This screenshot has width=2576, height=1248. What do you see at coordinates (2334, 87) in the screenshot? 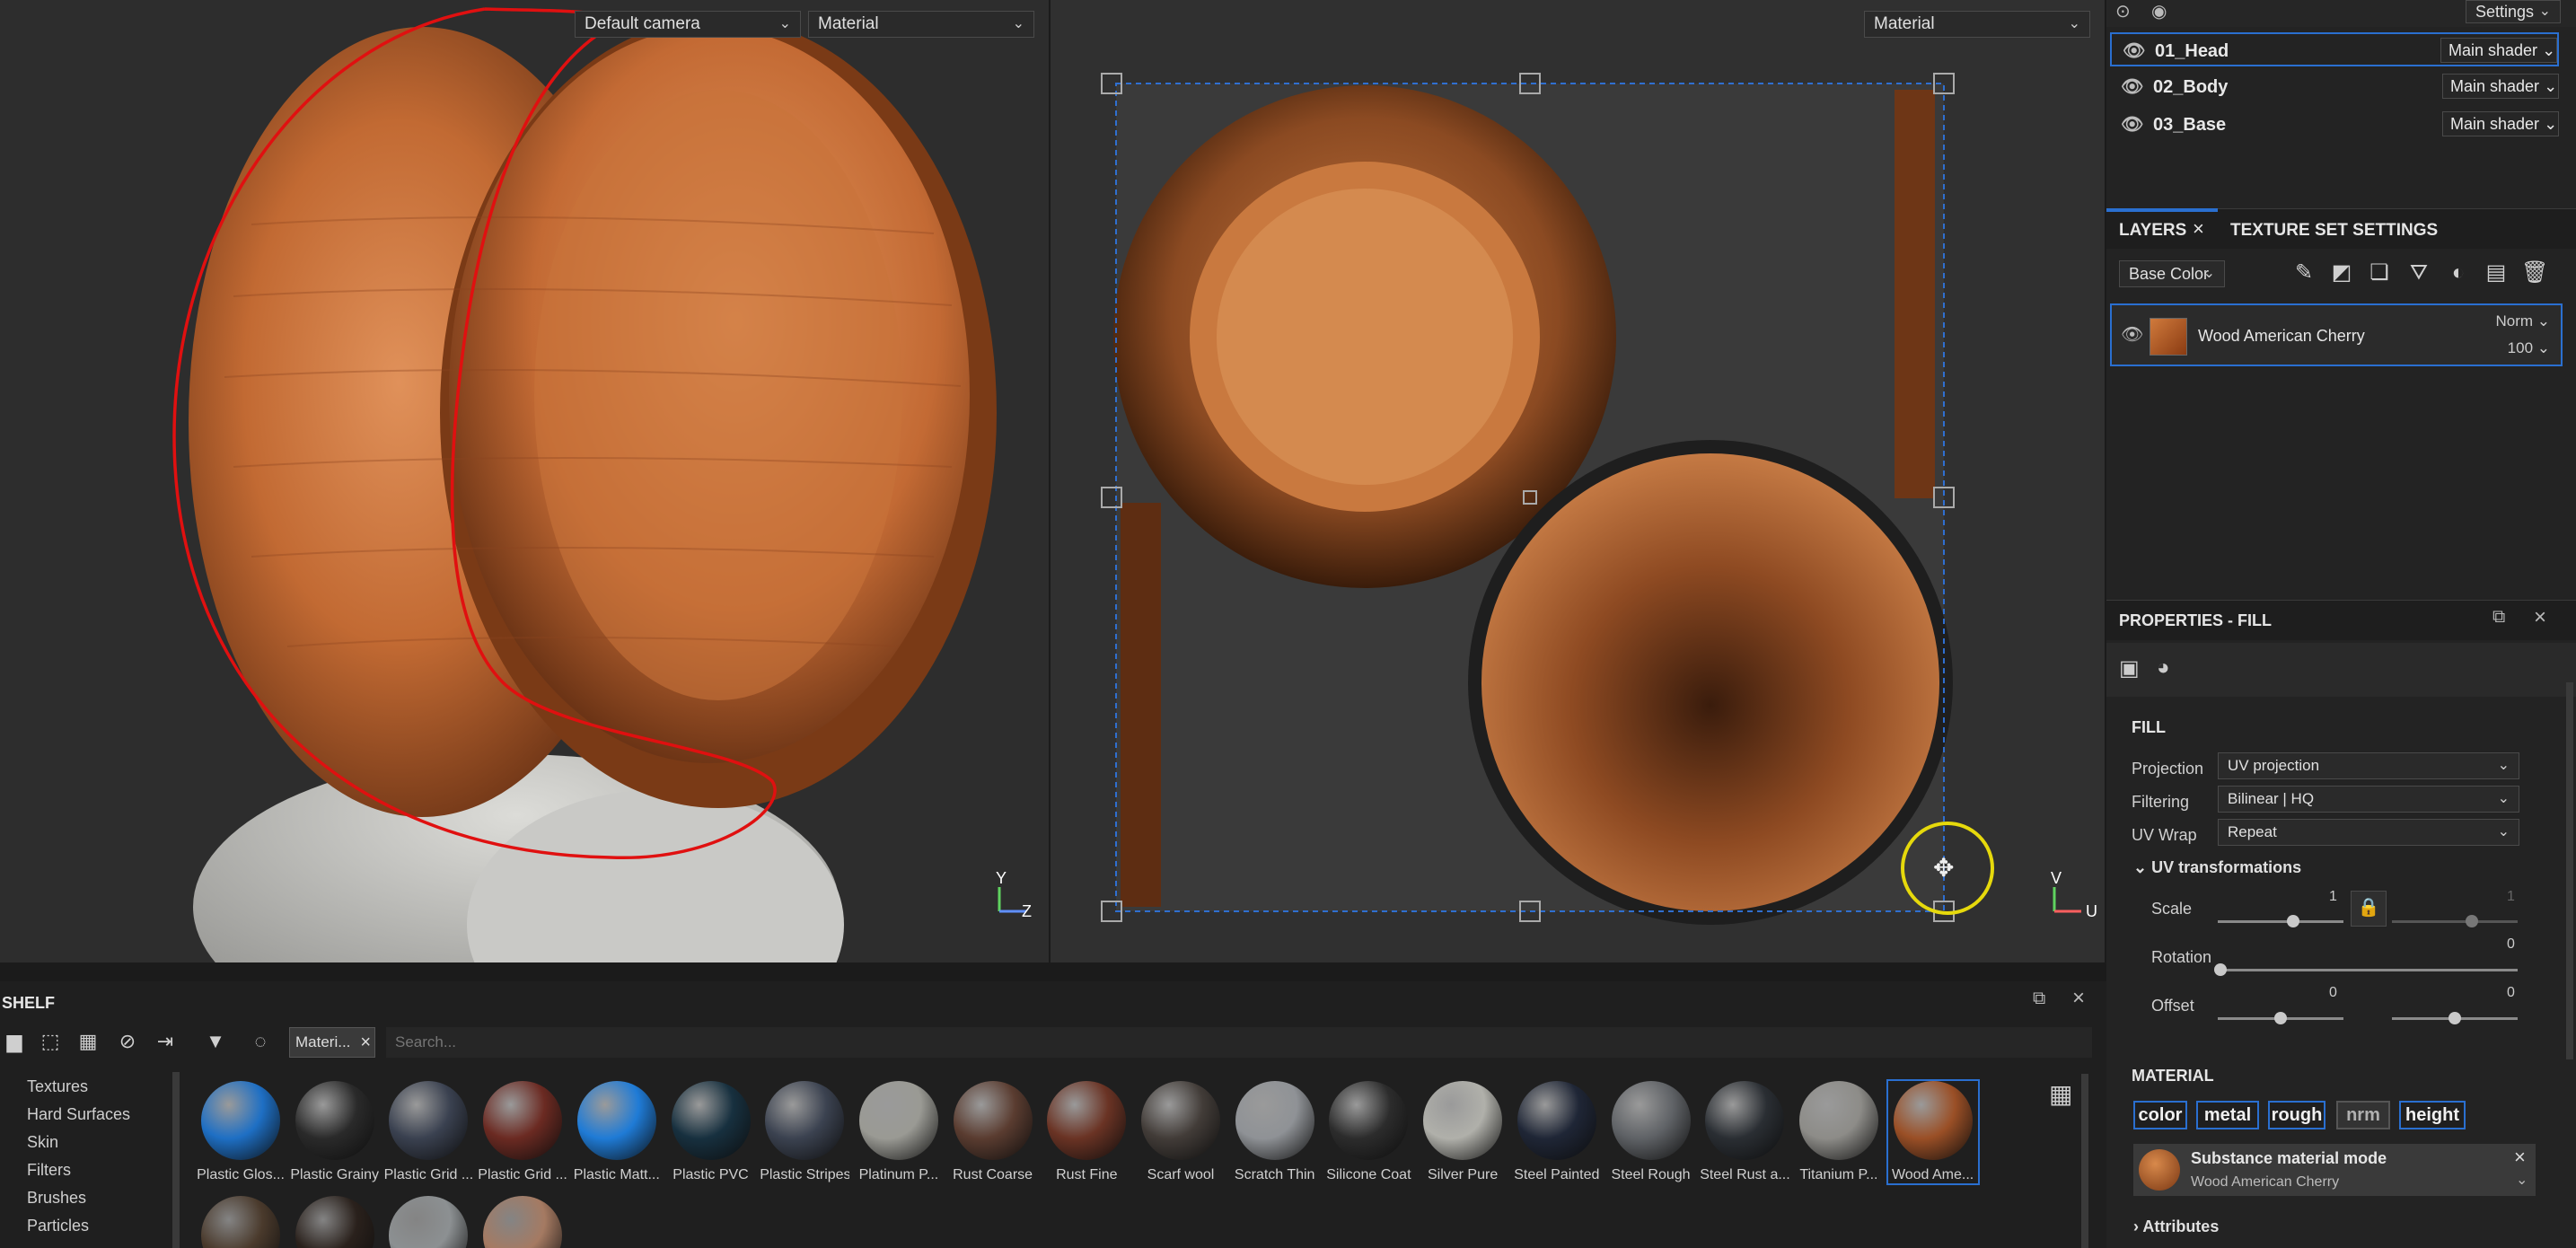
I see `texture-set-row: 👁 02_Body Main shader ⌄` at bounding box center [2334, 87].